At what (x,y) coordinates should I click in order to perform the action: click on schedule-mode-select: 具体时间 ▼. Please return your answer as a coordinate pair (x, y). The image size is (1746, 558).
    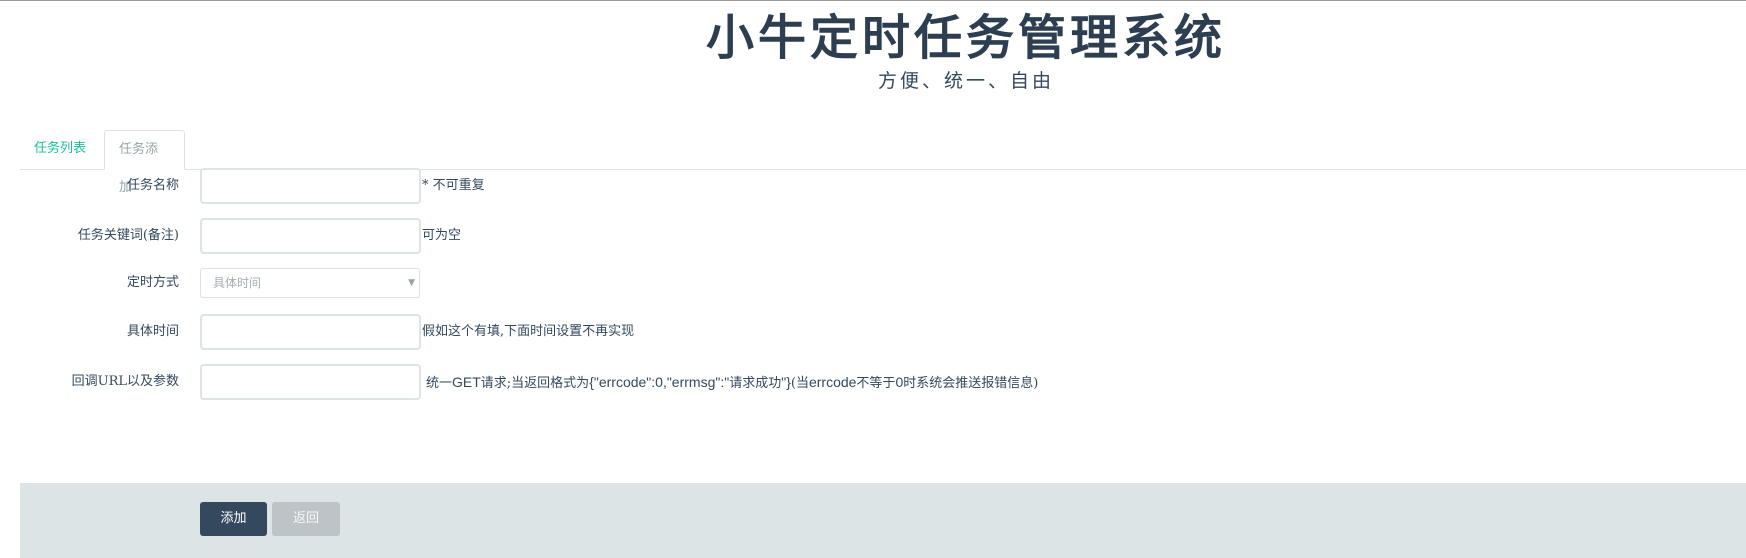
    Looking at the image, I should click on (310, 283).